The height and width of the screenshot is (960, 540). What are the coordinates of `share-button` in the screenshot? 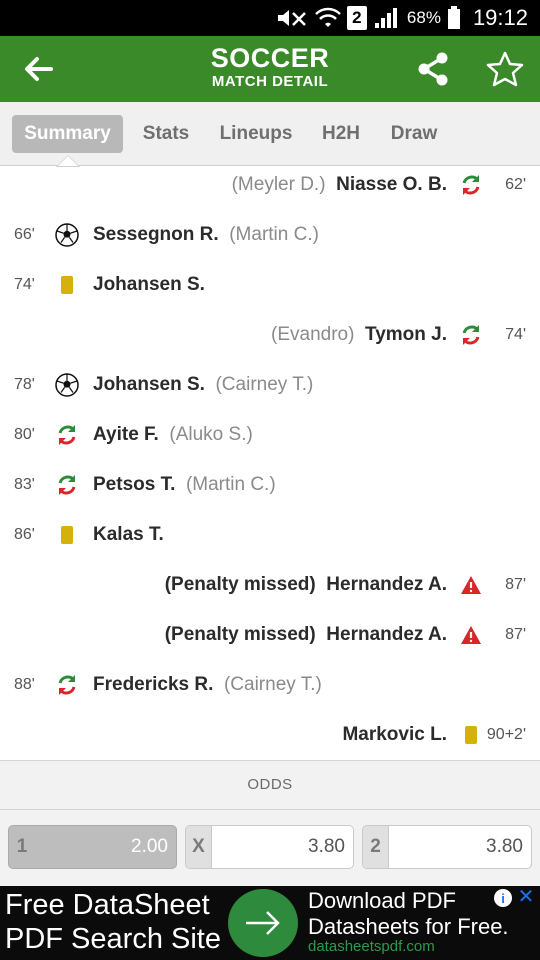 It's located at (433, 69).